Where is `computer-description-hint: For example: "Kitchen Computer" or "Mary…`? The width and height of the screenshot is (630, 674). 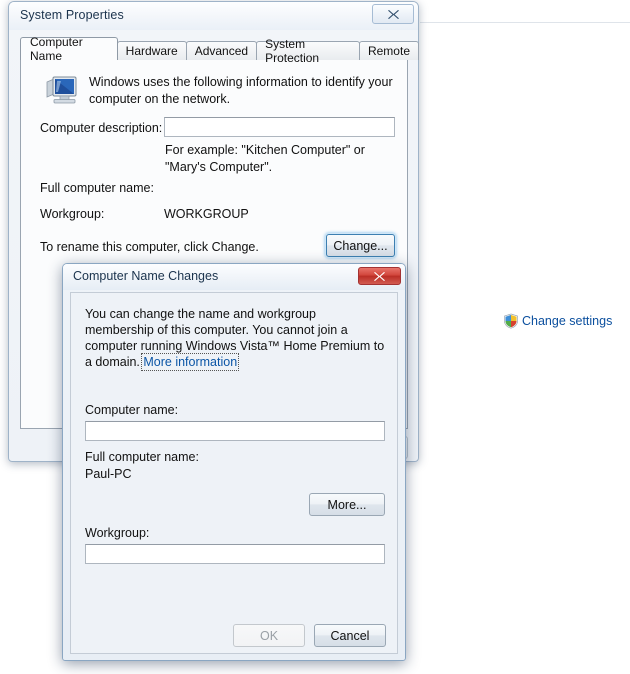
computer-description-hint: For example: "Kitchen Computer" or "Mary… is located at coordinates (265, 158).